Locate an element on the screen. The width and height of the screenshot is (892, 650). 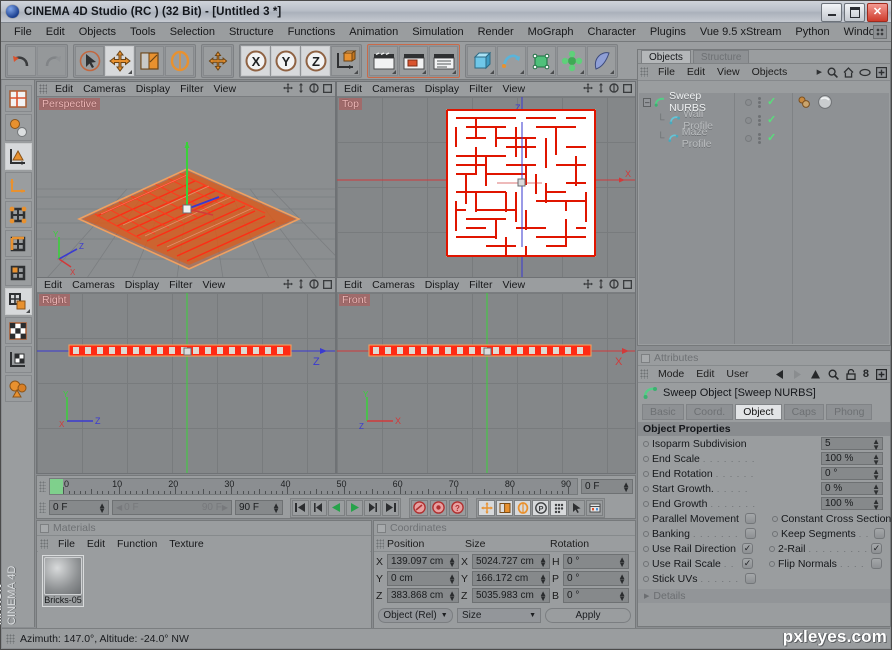
attr-menu-mode: Mode is located at coordinates (671, 374).